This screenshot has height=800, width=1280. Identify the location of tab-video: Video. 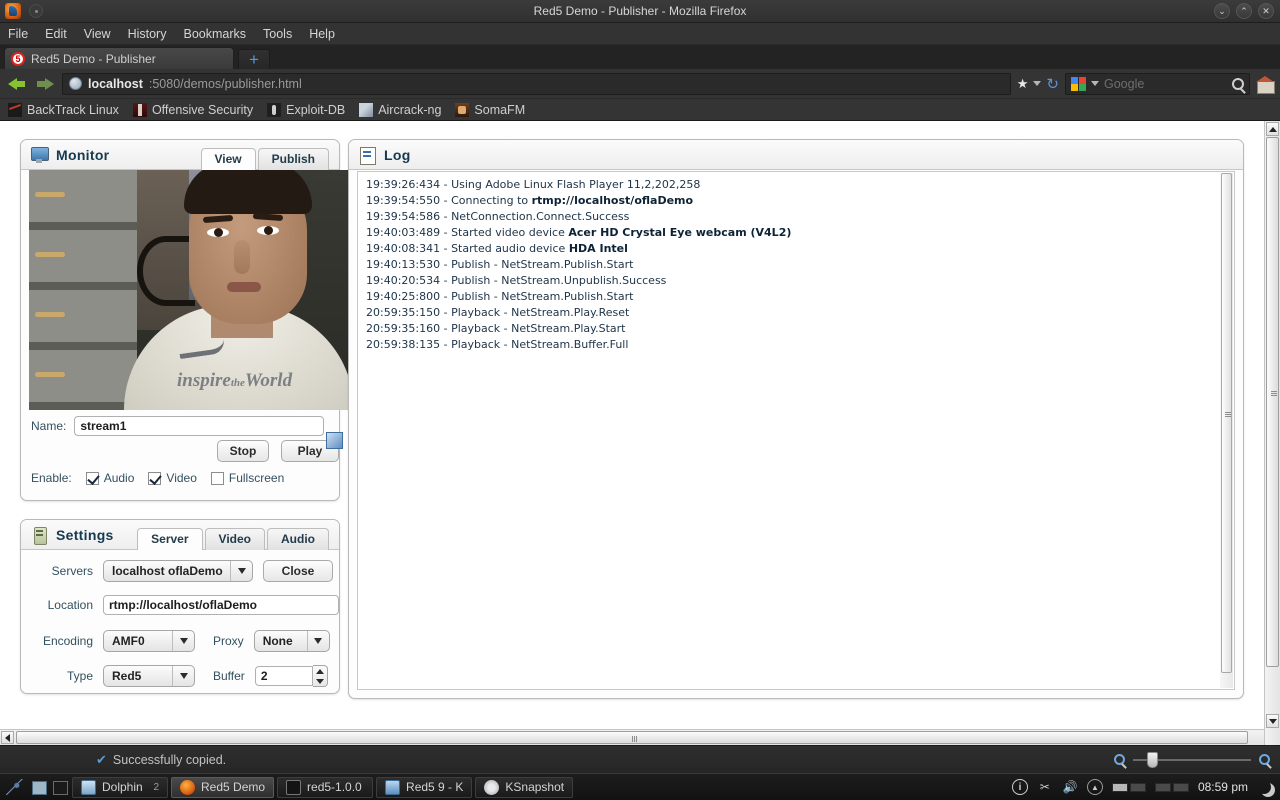
(234, 538).